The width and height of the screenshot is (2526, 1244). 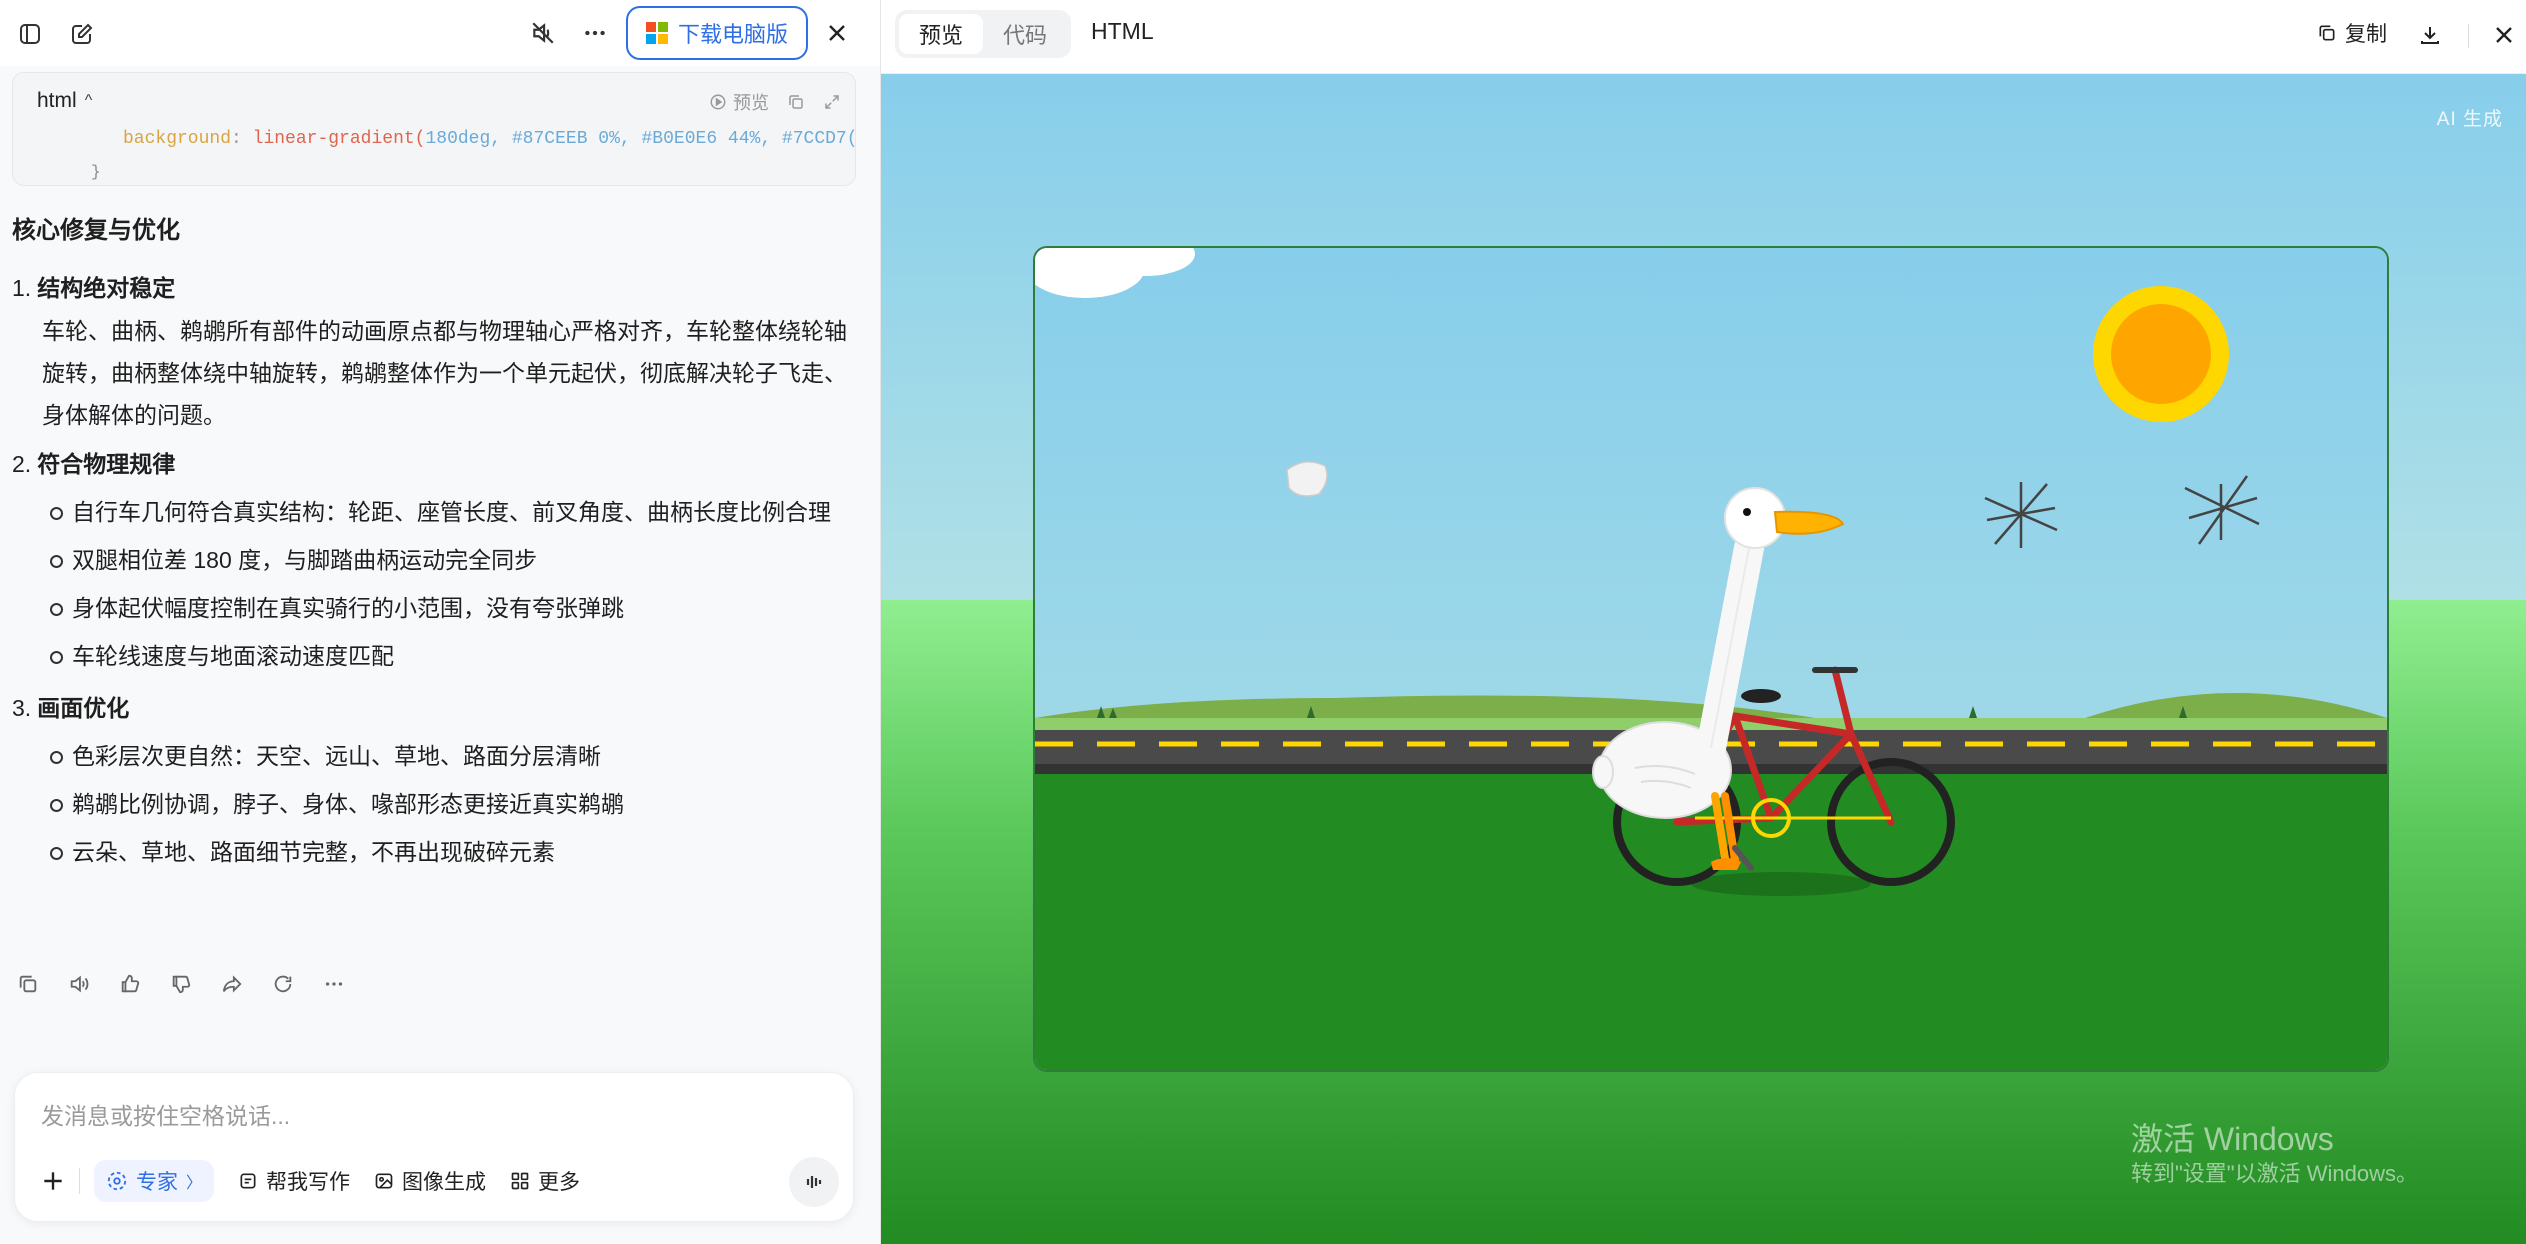 I want to click on voice-input-button, so click(x=814, y=1182).